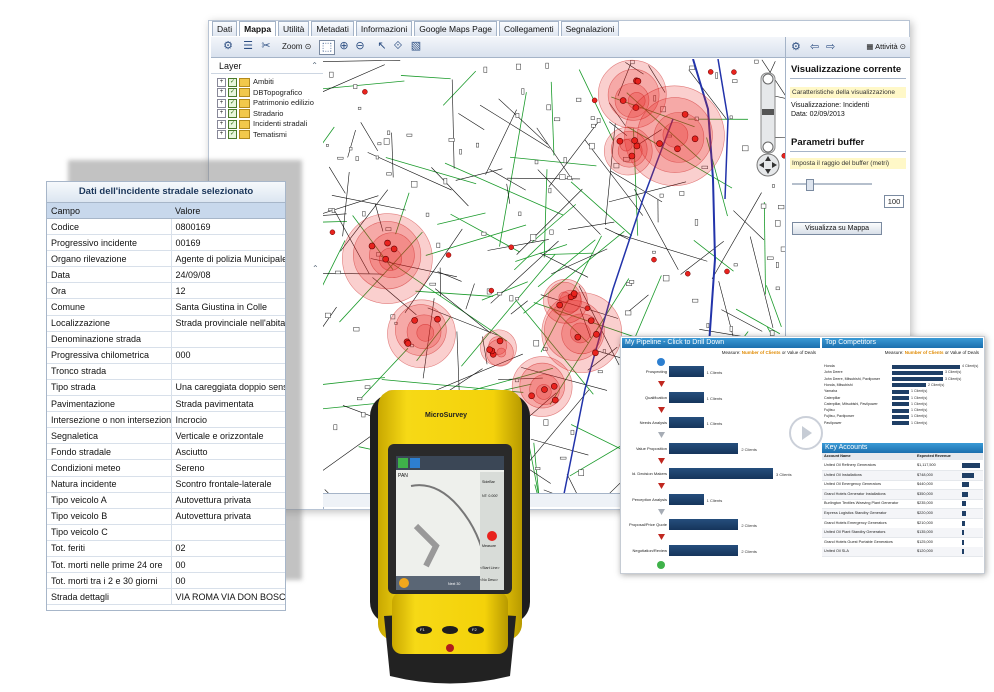 The width and height of the screenshot is (994, 692). What do you see at coordinates (382, 46) in the screenshot?
I see `pointer-icon: ↖` at bounding box center [382, 46].